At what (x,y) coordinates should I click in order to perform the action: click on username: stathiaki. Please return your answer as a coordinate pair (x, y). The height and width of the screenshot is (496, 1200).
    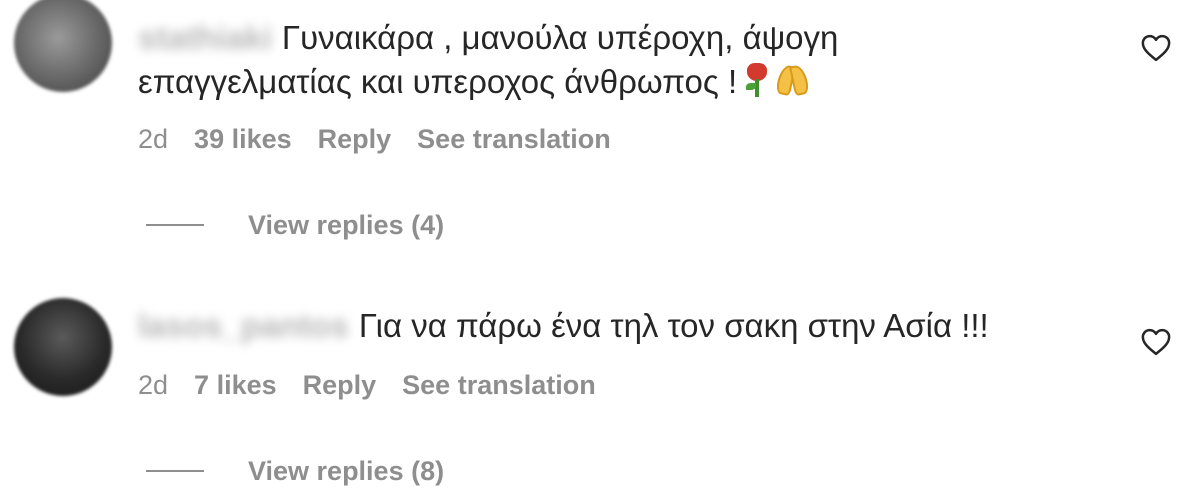
    Looking at the image, I should click on (205, 38).